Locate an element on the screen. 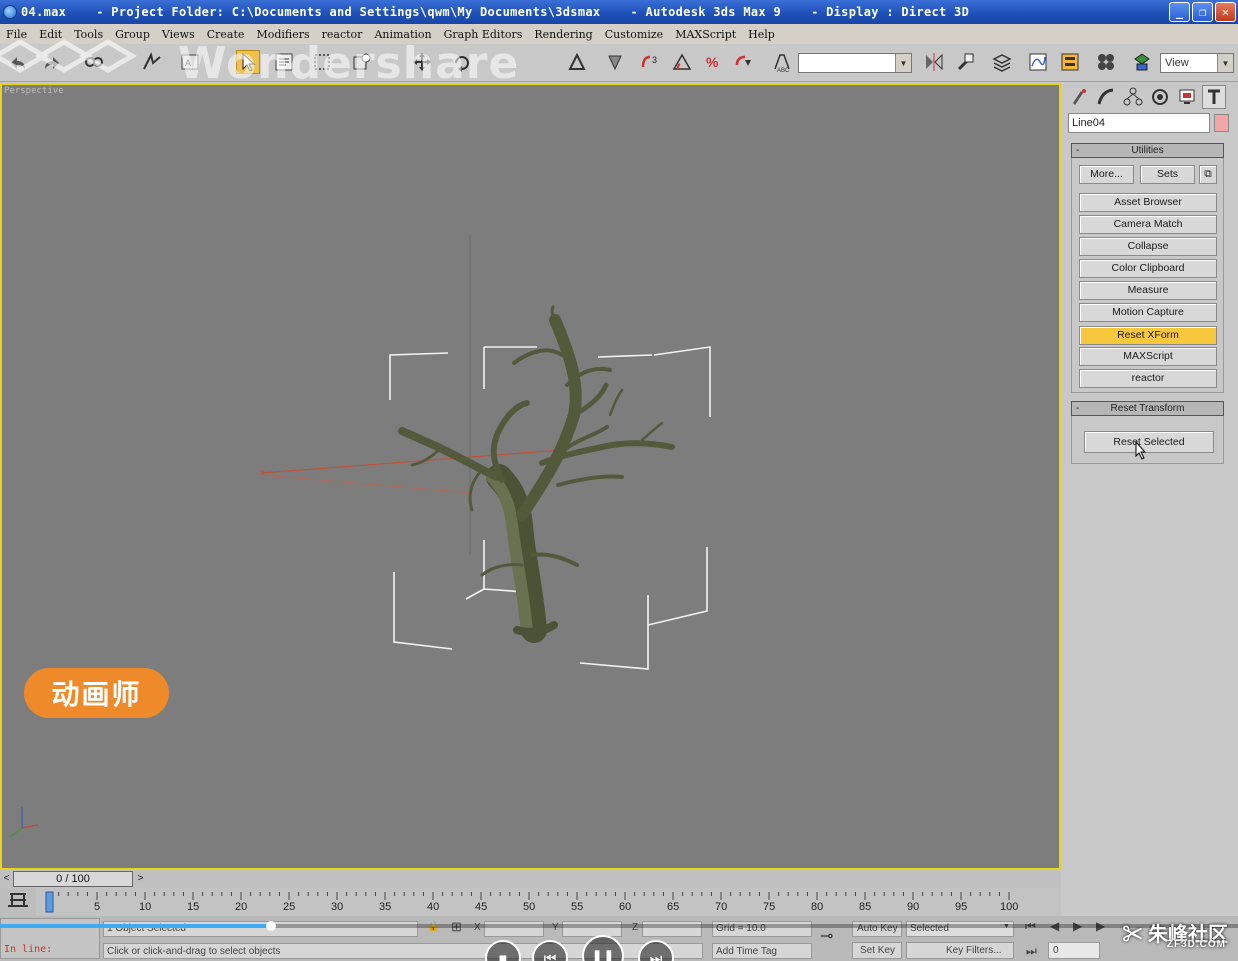  asset-browser-button: Asset Browser is located at coordinates (1148, 202).